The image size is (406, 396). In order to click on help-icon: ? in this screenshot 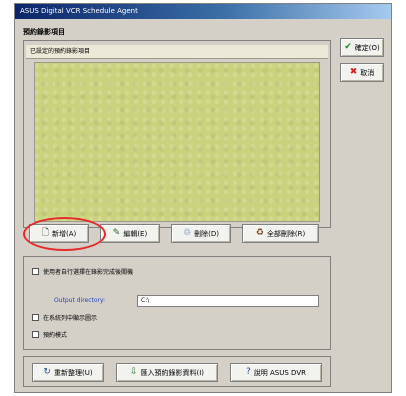, I will do `click(248, 372)`.